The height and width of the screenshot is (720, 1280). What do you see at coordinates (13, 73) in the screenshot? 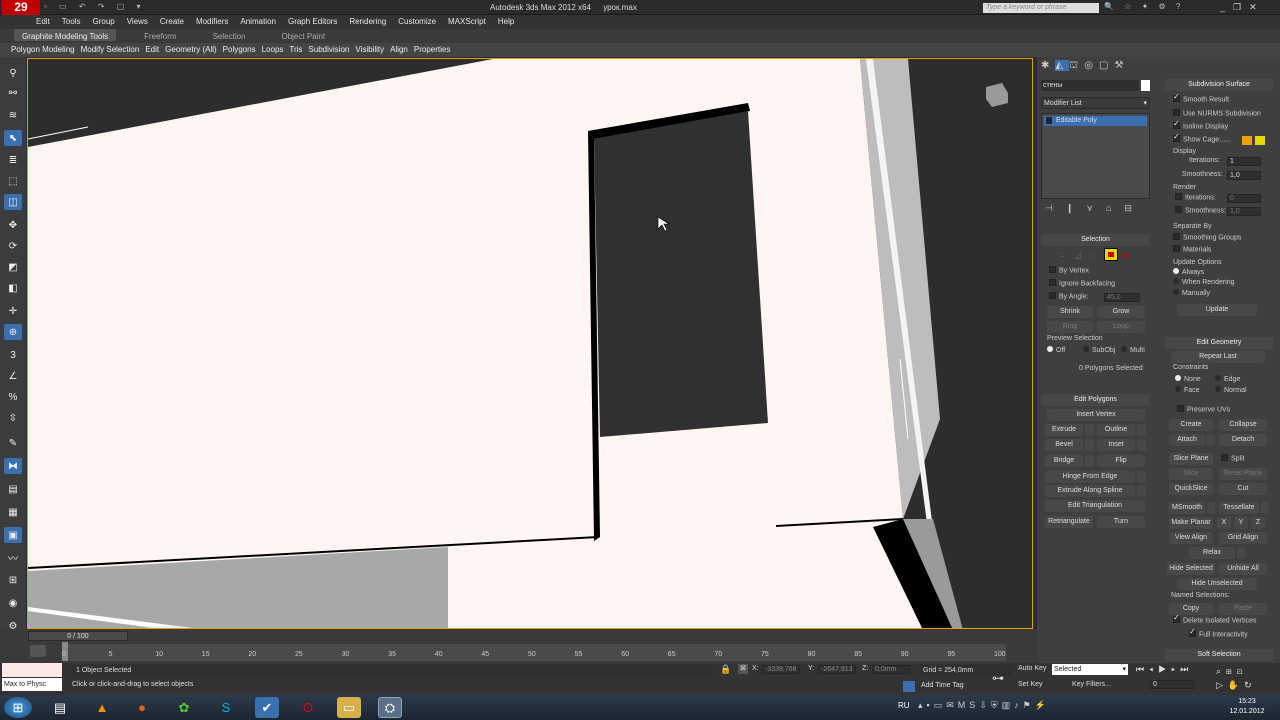
I see `link-icon: ⚲` at bounding box center [13, 73].